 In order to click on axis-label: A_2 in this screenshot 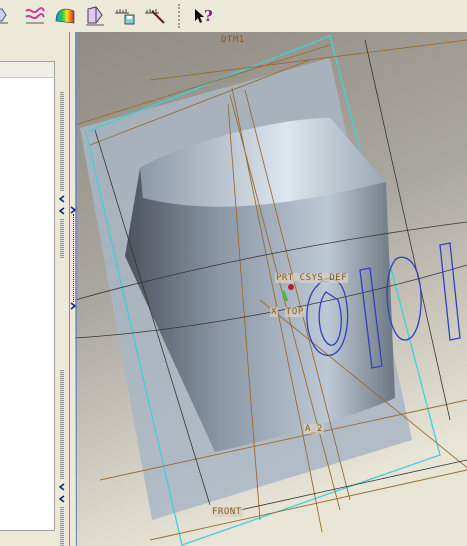, I will do `click(314, 429)`.